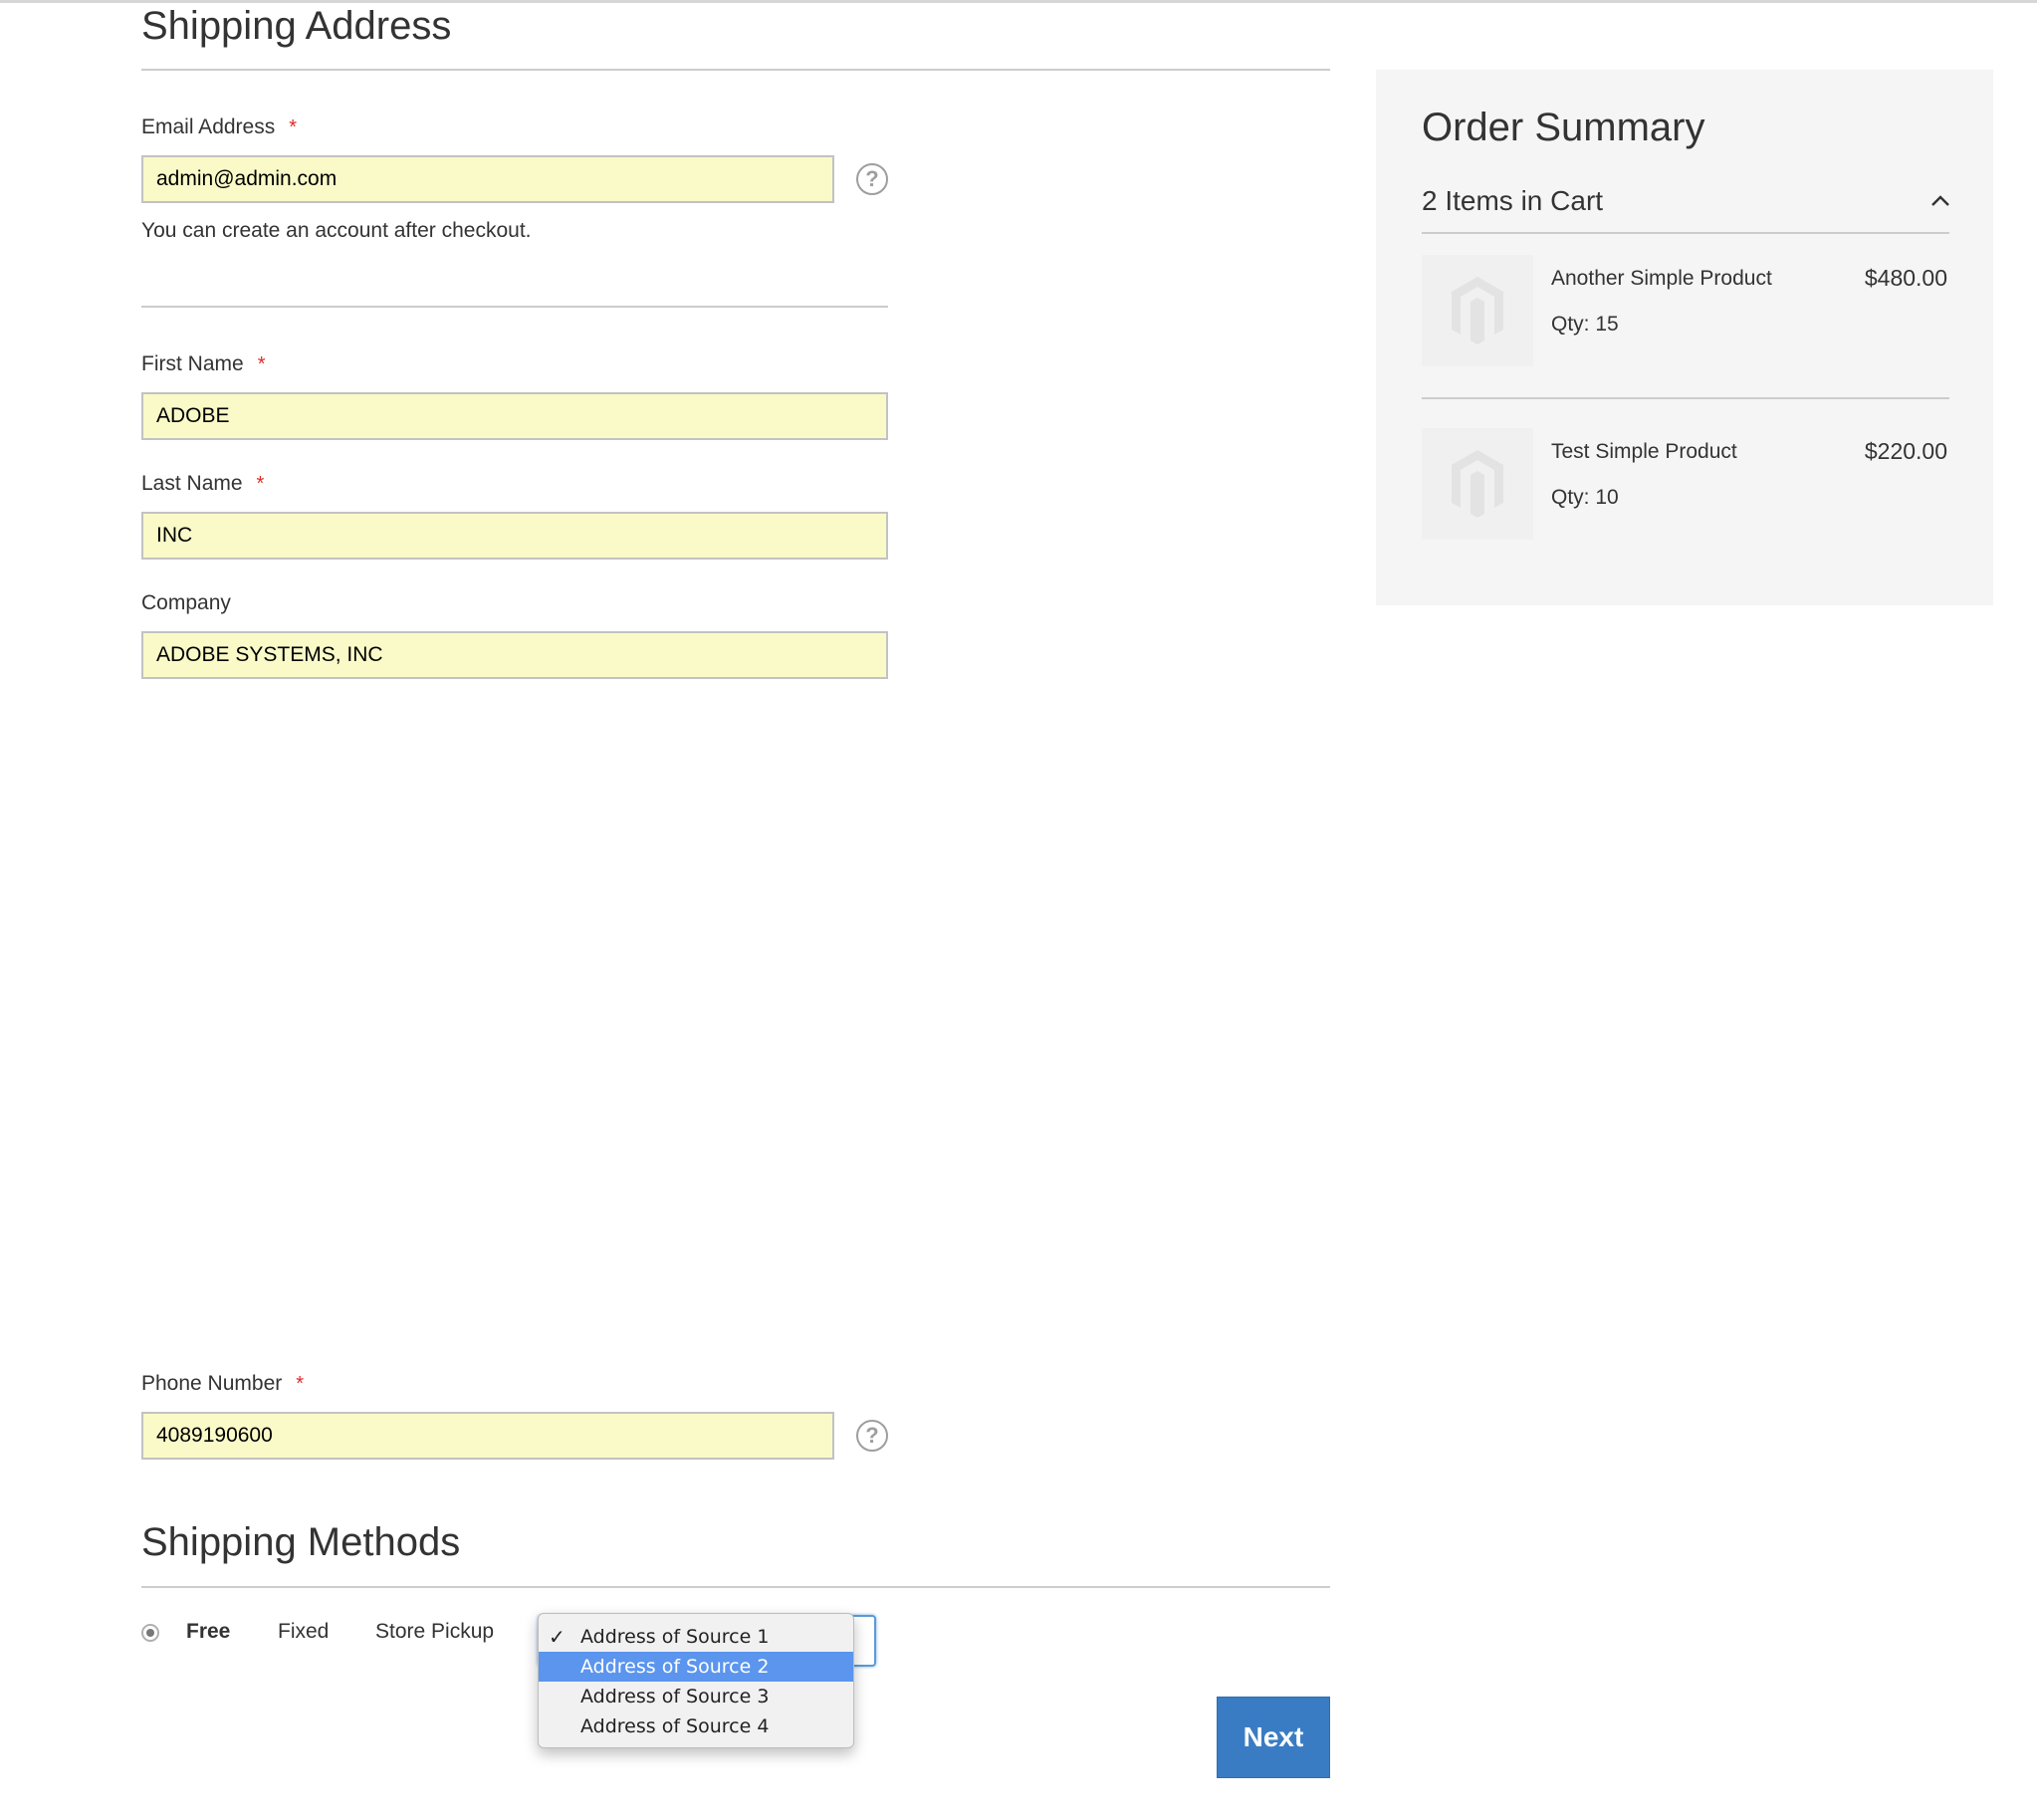 This screenshot has height=1820, width=2037. Describe the element at coordinates (174, 535) in the screenshot. I see `last-name-value: INC` at that location.